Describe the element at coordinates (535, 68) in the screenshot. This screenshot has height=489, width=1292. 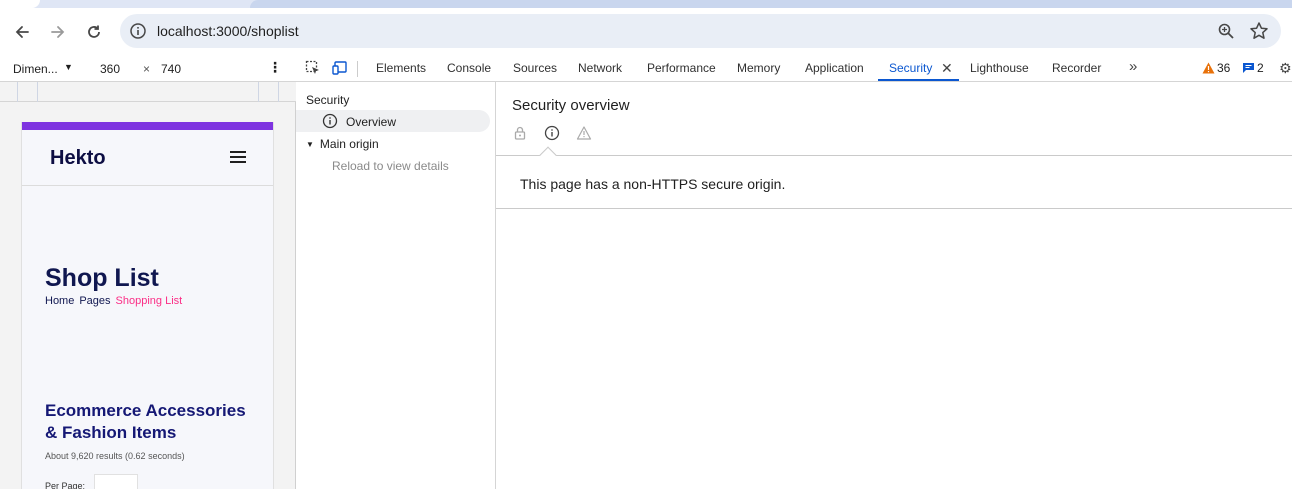
I see `tab-sources: Sources` at that location.